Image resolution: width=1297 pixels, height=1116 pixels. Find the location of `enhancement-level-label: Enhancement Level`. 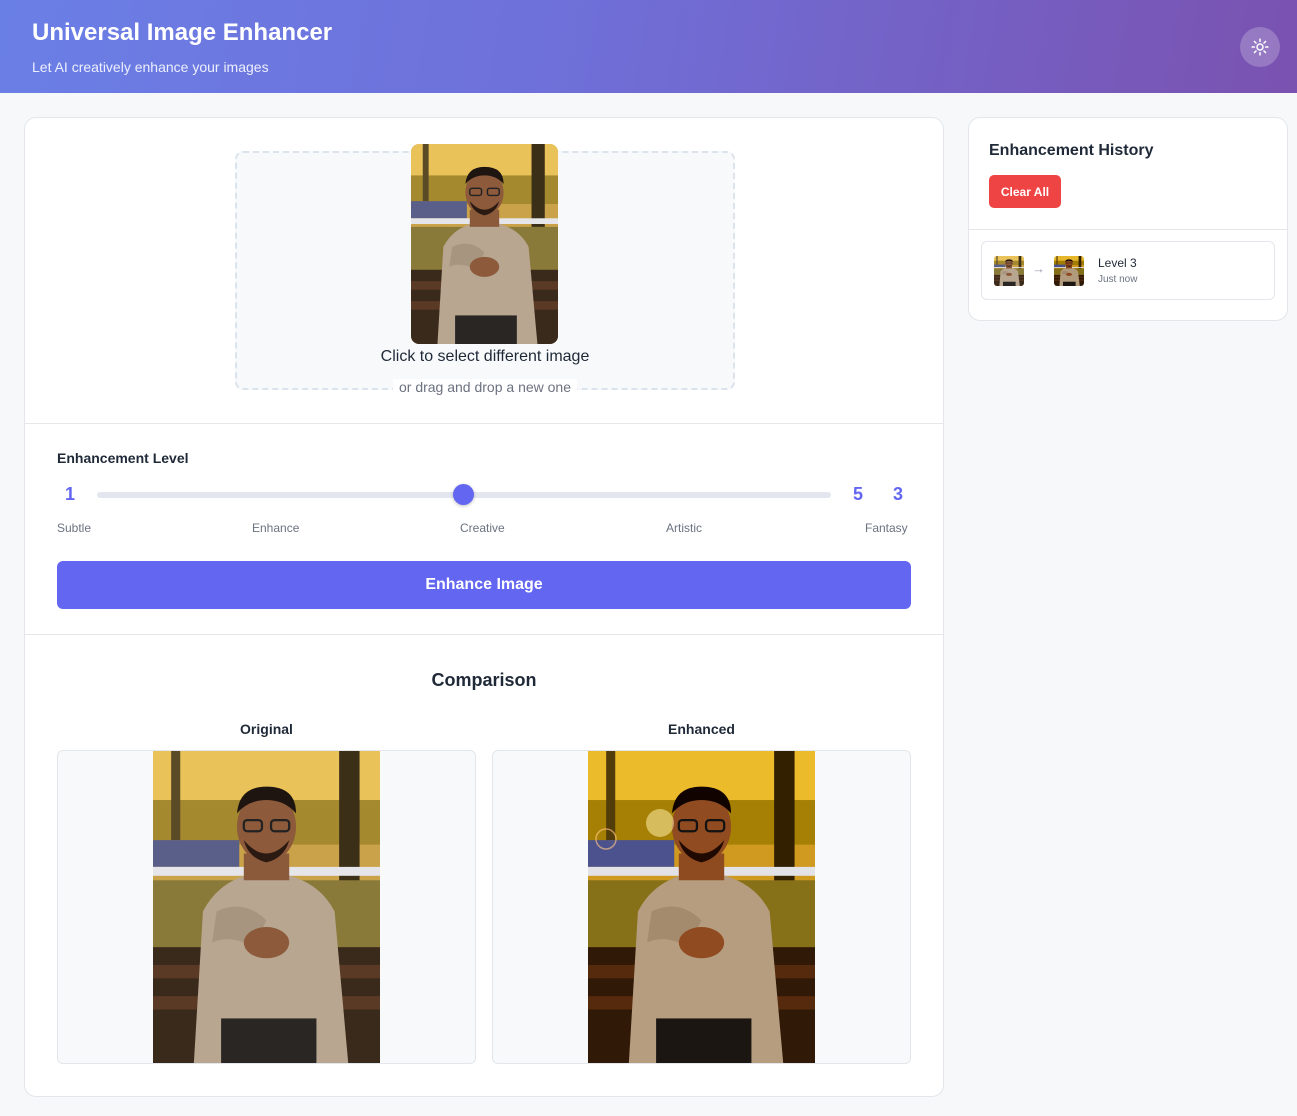

enhancement-level-label: Enhancement Level is located at coordinates (123, 458).